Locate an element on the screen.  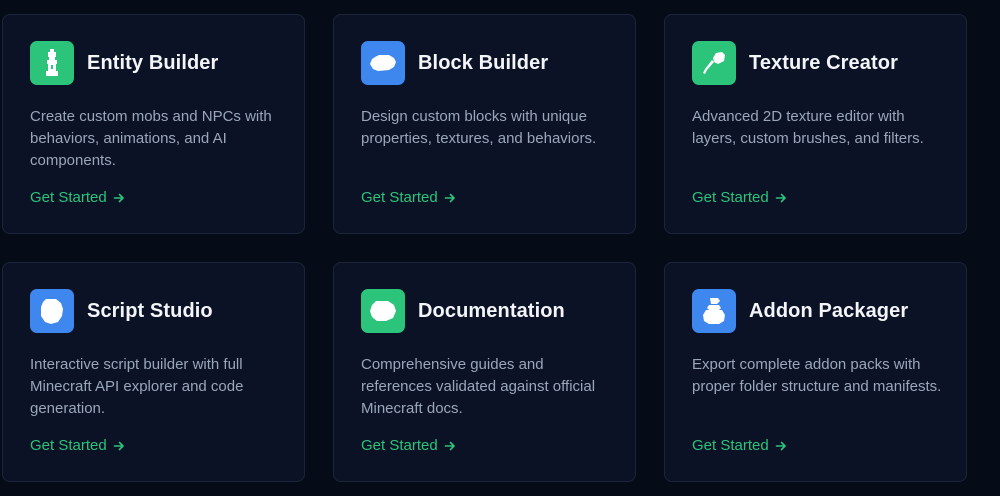
book-icon is located at coordinates (383, 311).